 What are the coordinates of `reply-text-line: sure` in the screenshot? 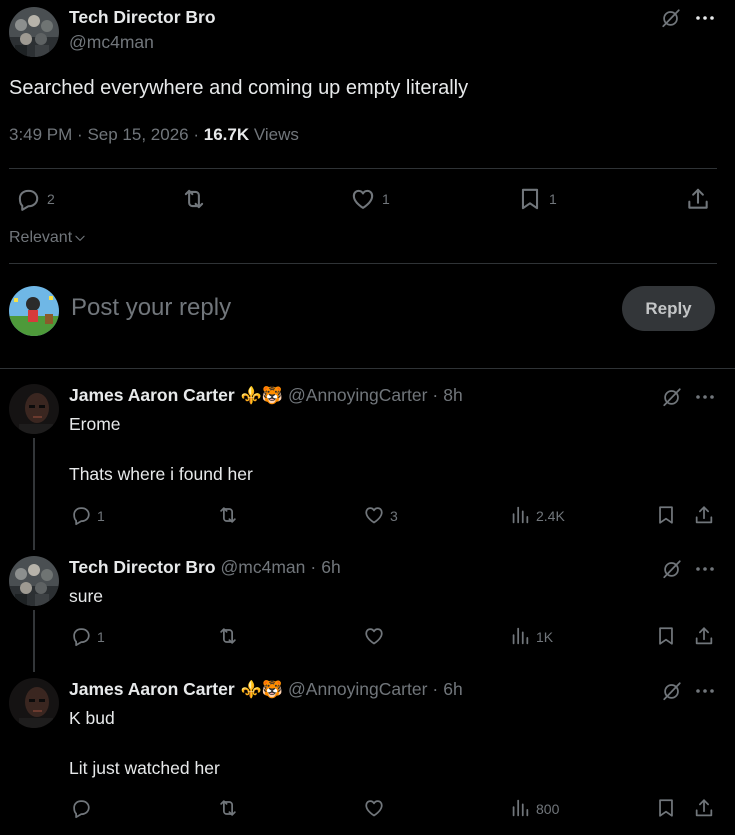 It's located at (86, 596).